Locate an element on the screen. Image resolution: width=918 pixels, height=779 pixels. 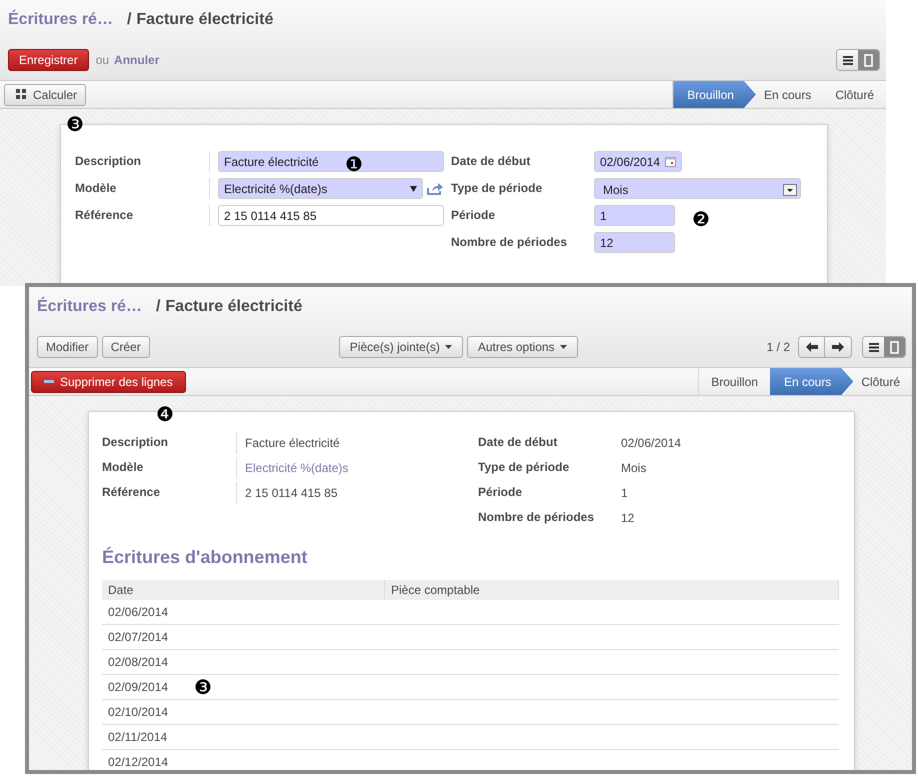
column-header: Date is located at coordinates (243, 590).